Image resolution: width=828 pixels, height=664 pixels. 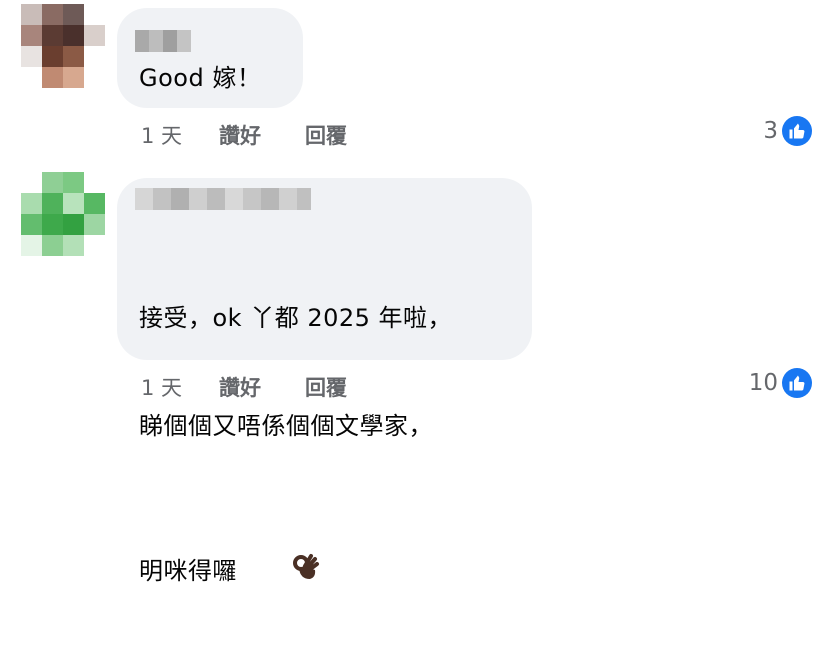 What do you see at coordinates (763, 383) in the screenshot?
I see `reaction-count: 10` at bounding box center [763, 383].